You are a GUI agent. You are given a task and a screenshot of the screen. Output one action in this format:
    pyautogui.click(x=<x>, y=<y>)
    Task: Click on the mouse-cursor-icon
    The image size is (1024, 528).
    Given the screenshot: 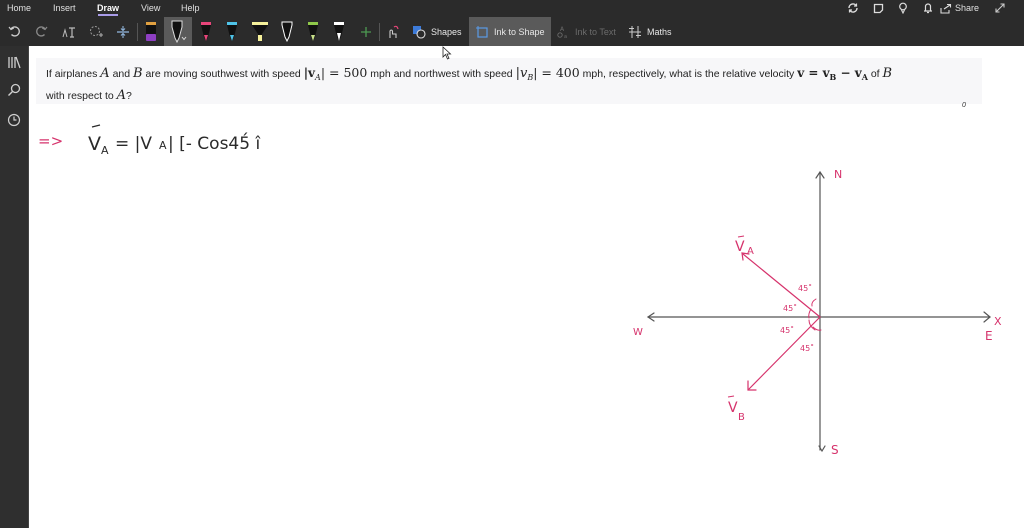 What is the action you would take?
    pyautogui.click(x=447, y=53)
    